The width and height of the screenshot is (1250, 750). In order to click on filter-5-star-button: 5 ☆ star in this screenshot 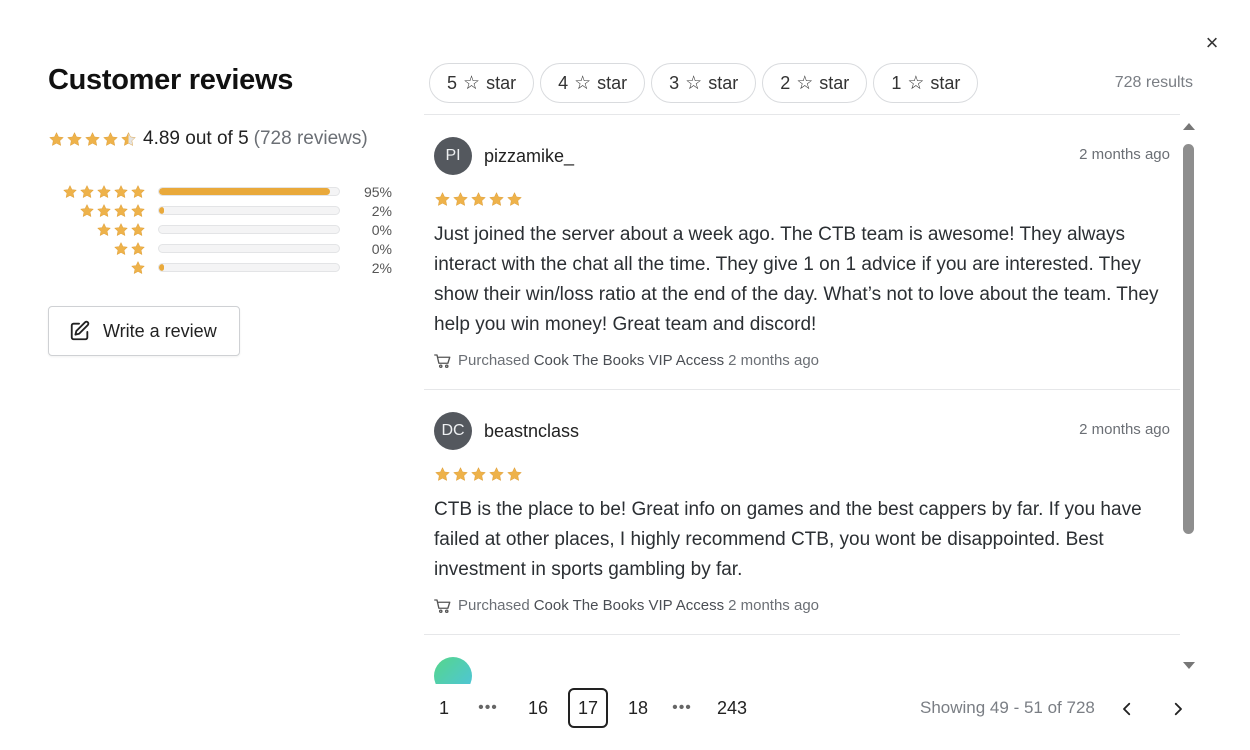, I will do `click(482, 83)`.